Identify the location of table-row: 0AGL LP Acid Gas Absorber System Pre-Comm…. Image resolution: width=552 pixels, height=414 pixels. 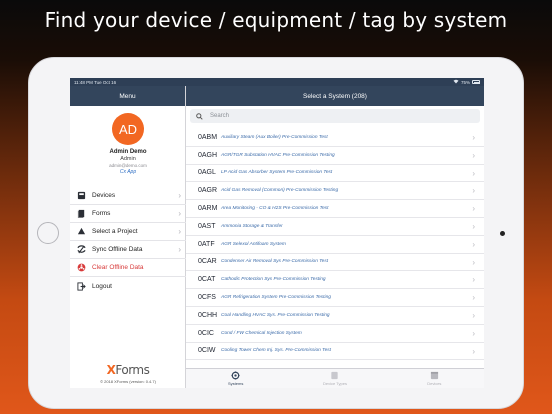
(335, 173).